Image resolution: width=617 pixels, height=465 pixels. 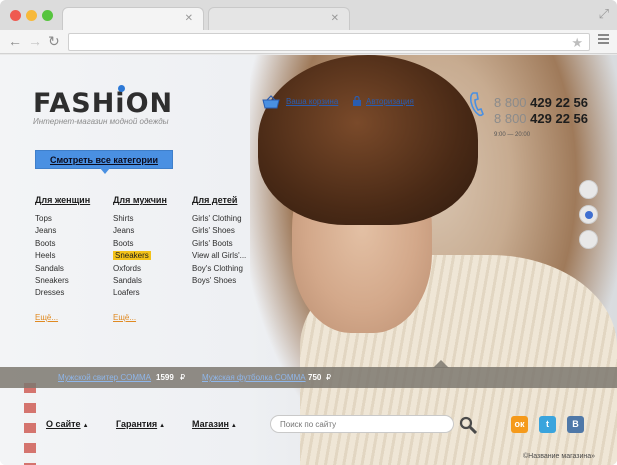 I want to click on category-item: Tops, so click(x=62, y=219).